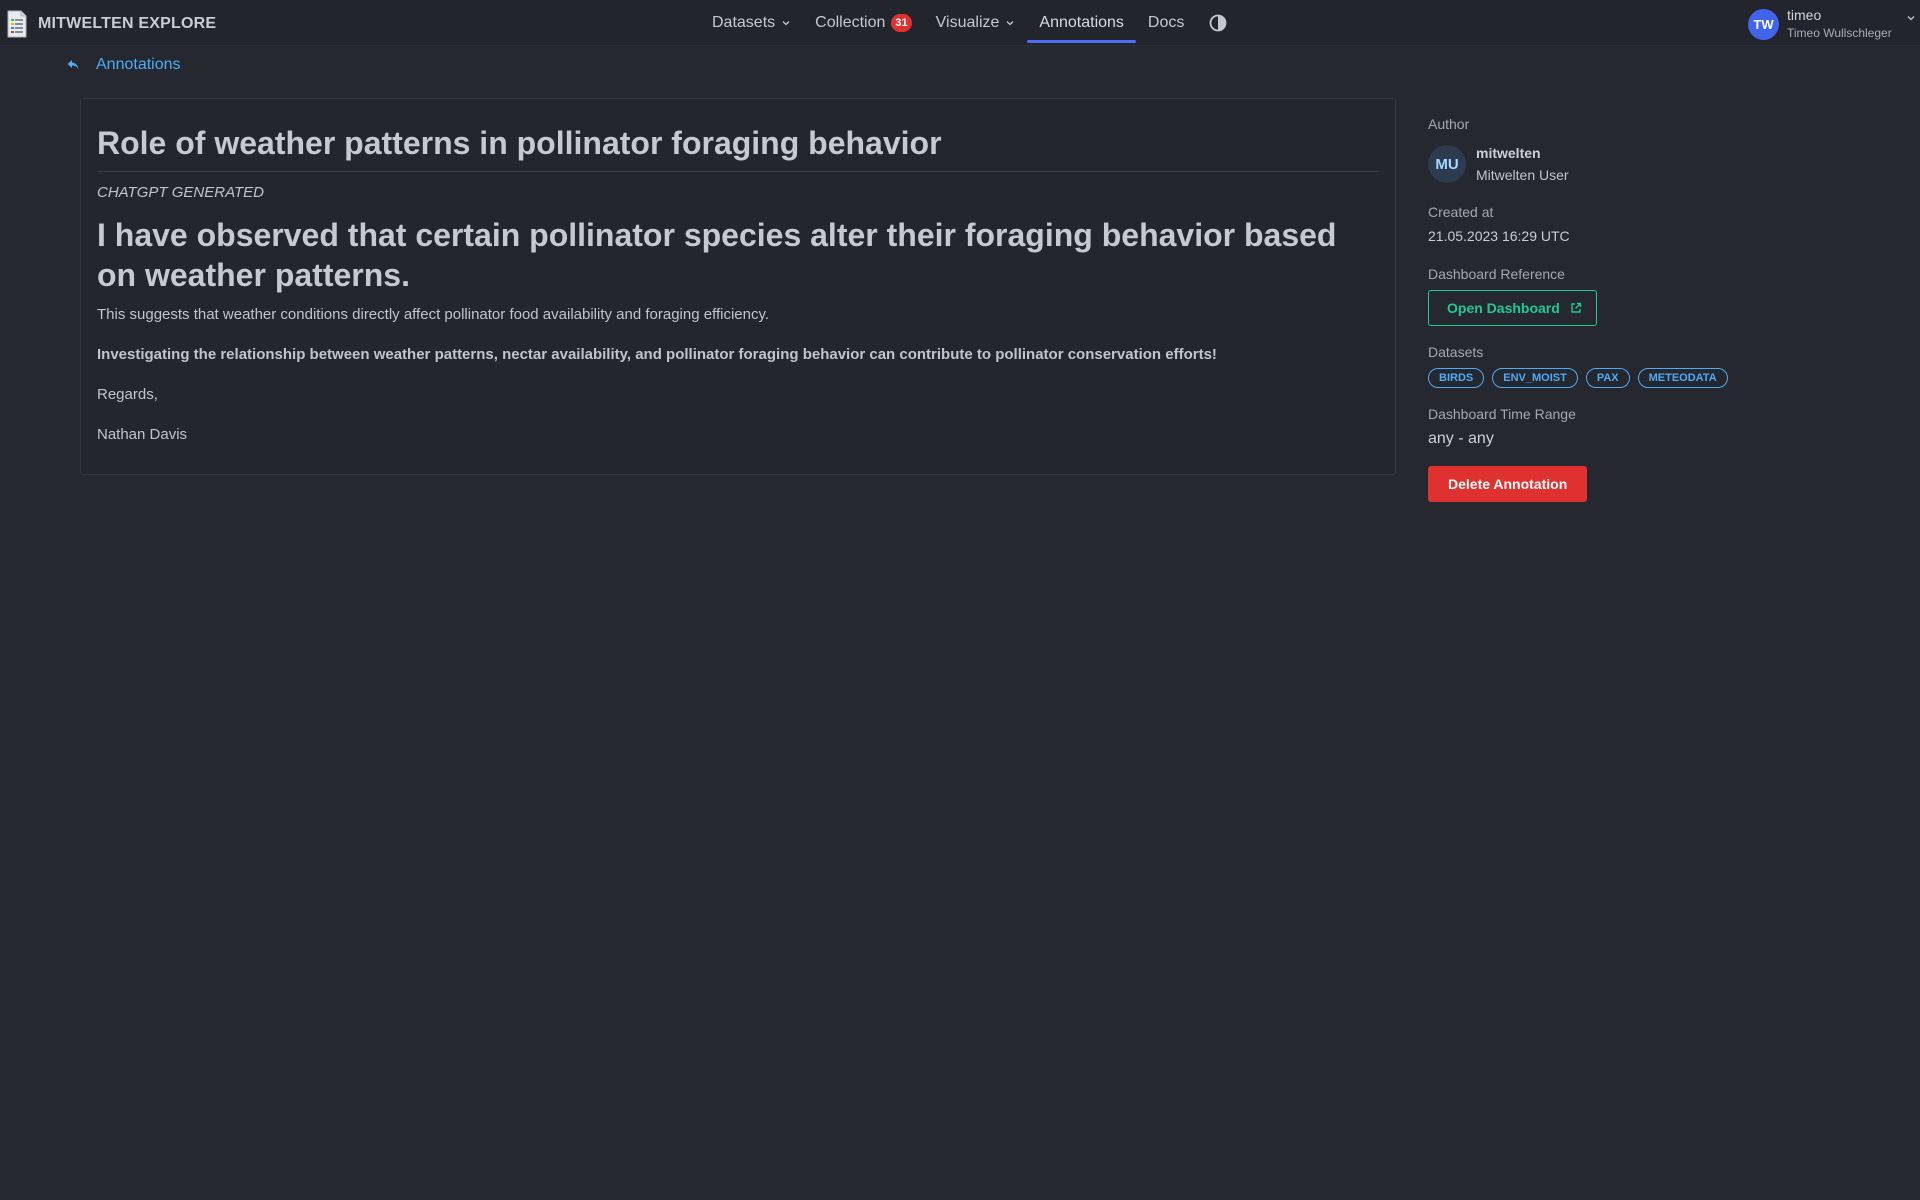  I want to click on nav-collection-label: Collection, so click(850, 22).